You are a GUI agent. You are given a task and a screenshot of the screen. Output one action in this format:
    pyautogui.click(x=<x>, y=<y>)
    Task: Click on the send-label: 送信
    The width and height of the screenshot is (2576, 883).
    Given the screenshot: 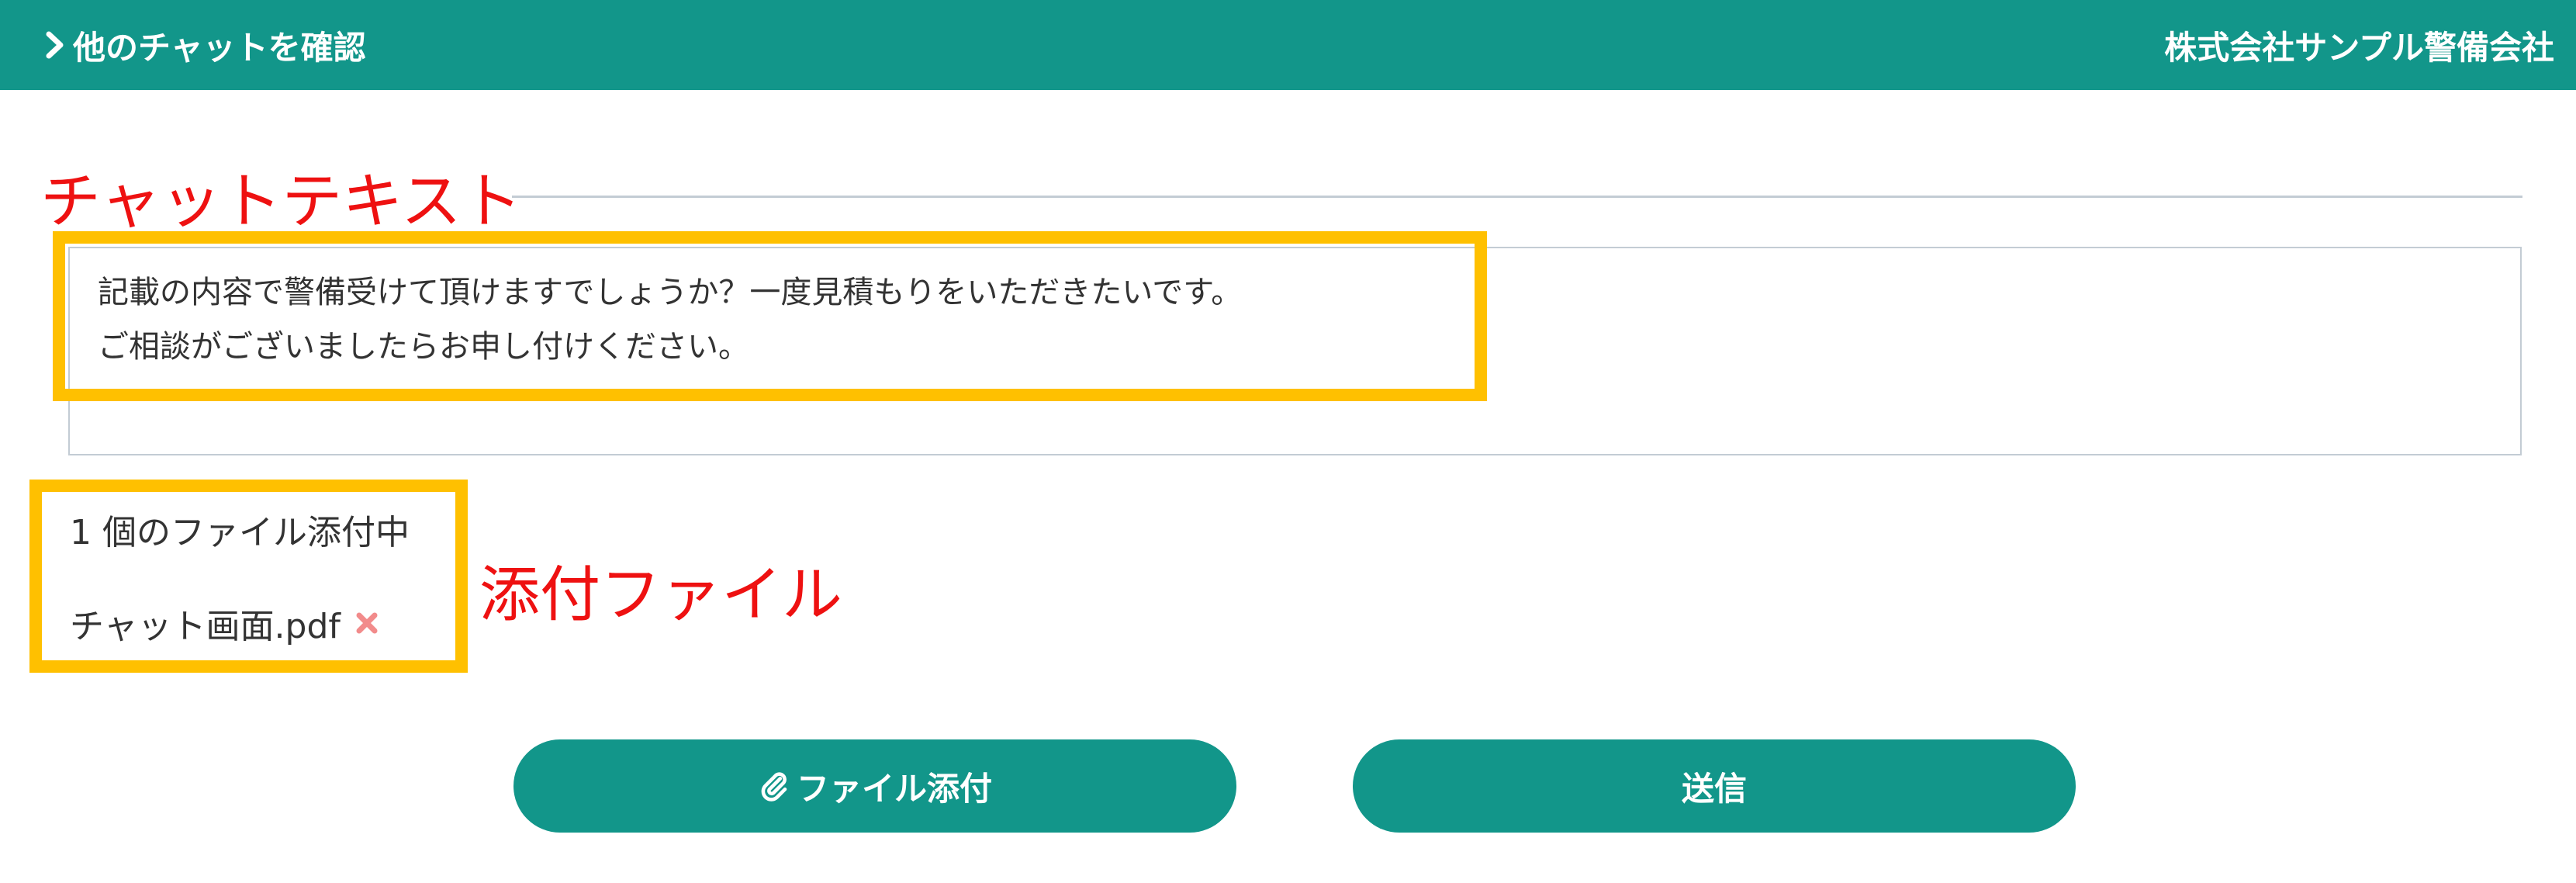 What is the action you would take?
    pyautogui.click(x=1714, y=788)
    